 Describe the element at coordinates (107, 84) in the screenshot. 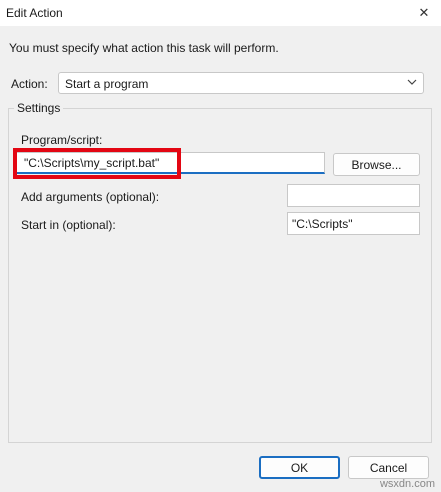

I see `action-select-value: Start a program` at that location.